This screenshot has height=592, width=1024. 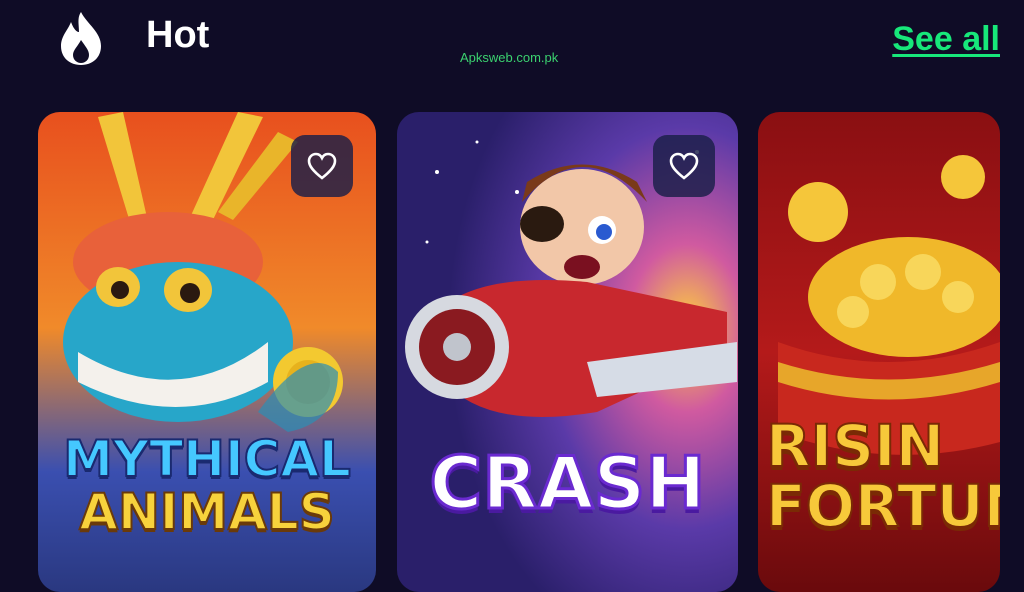 I want to click on game-title-line2: FORTUN, so click(x=882, y=506).